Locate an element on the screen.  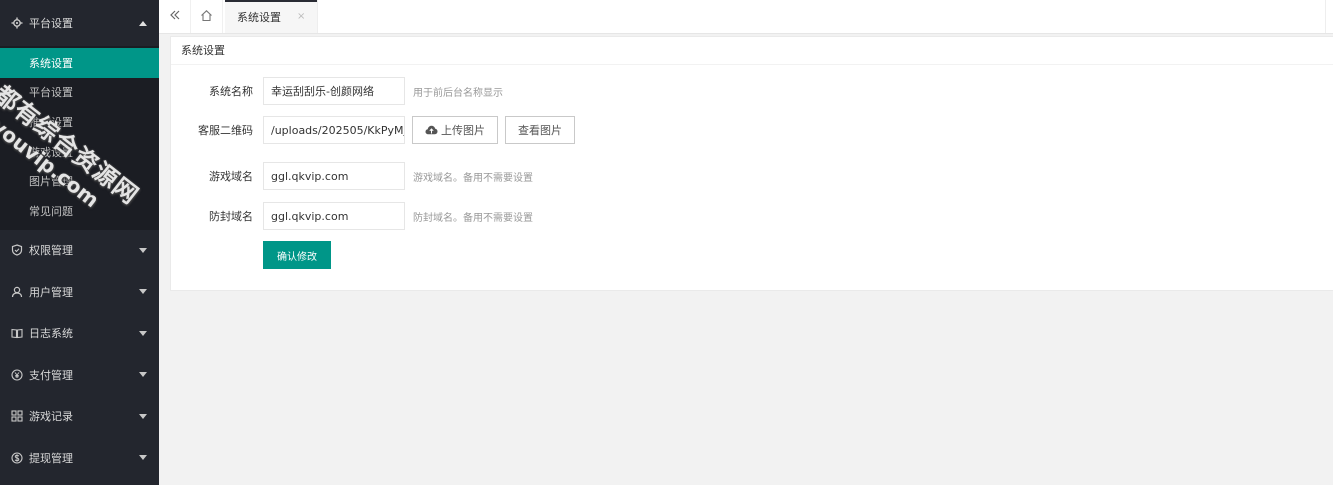
close-icon: × is located at coordinates (301, 16).